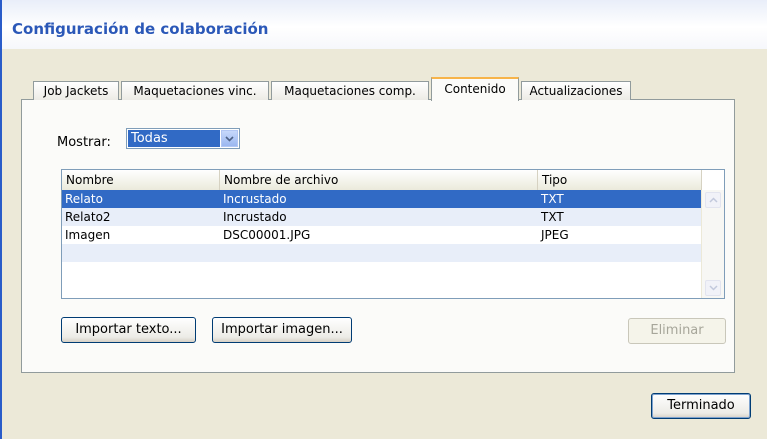  What do you see at coordinates (267, 235) in the screenshot?
I see `cell-filename: DSC00001.JPG` at bounding box center [267, 235].